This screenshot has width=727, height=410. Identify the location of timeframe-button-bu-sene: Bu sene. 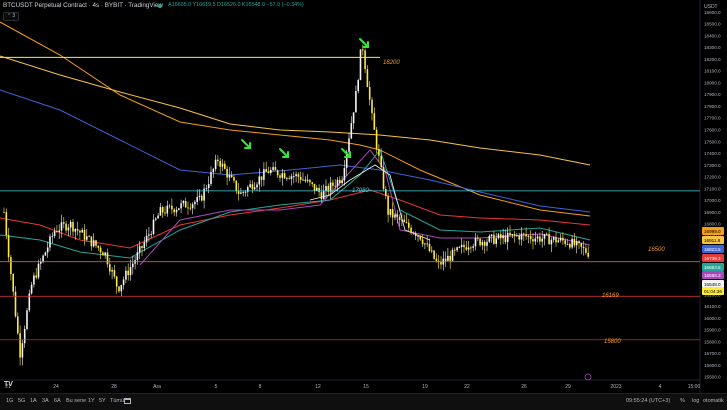
(76, 401).